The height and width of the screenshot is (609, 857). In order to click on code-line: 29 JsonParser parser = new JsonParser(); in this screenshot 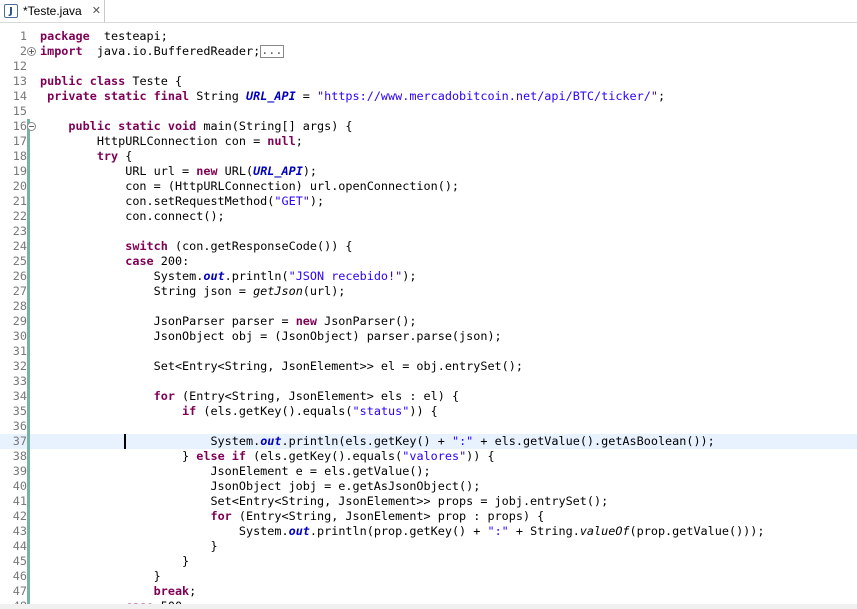, I will do `click(428, 321)`.